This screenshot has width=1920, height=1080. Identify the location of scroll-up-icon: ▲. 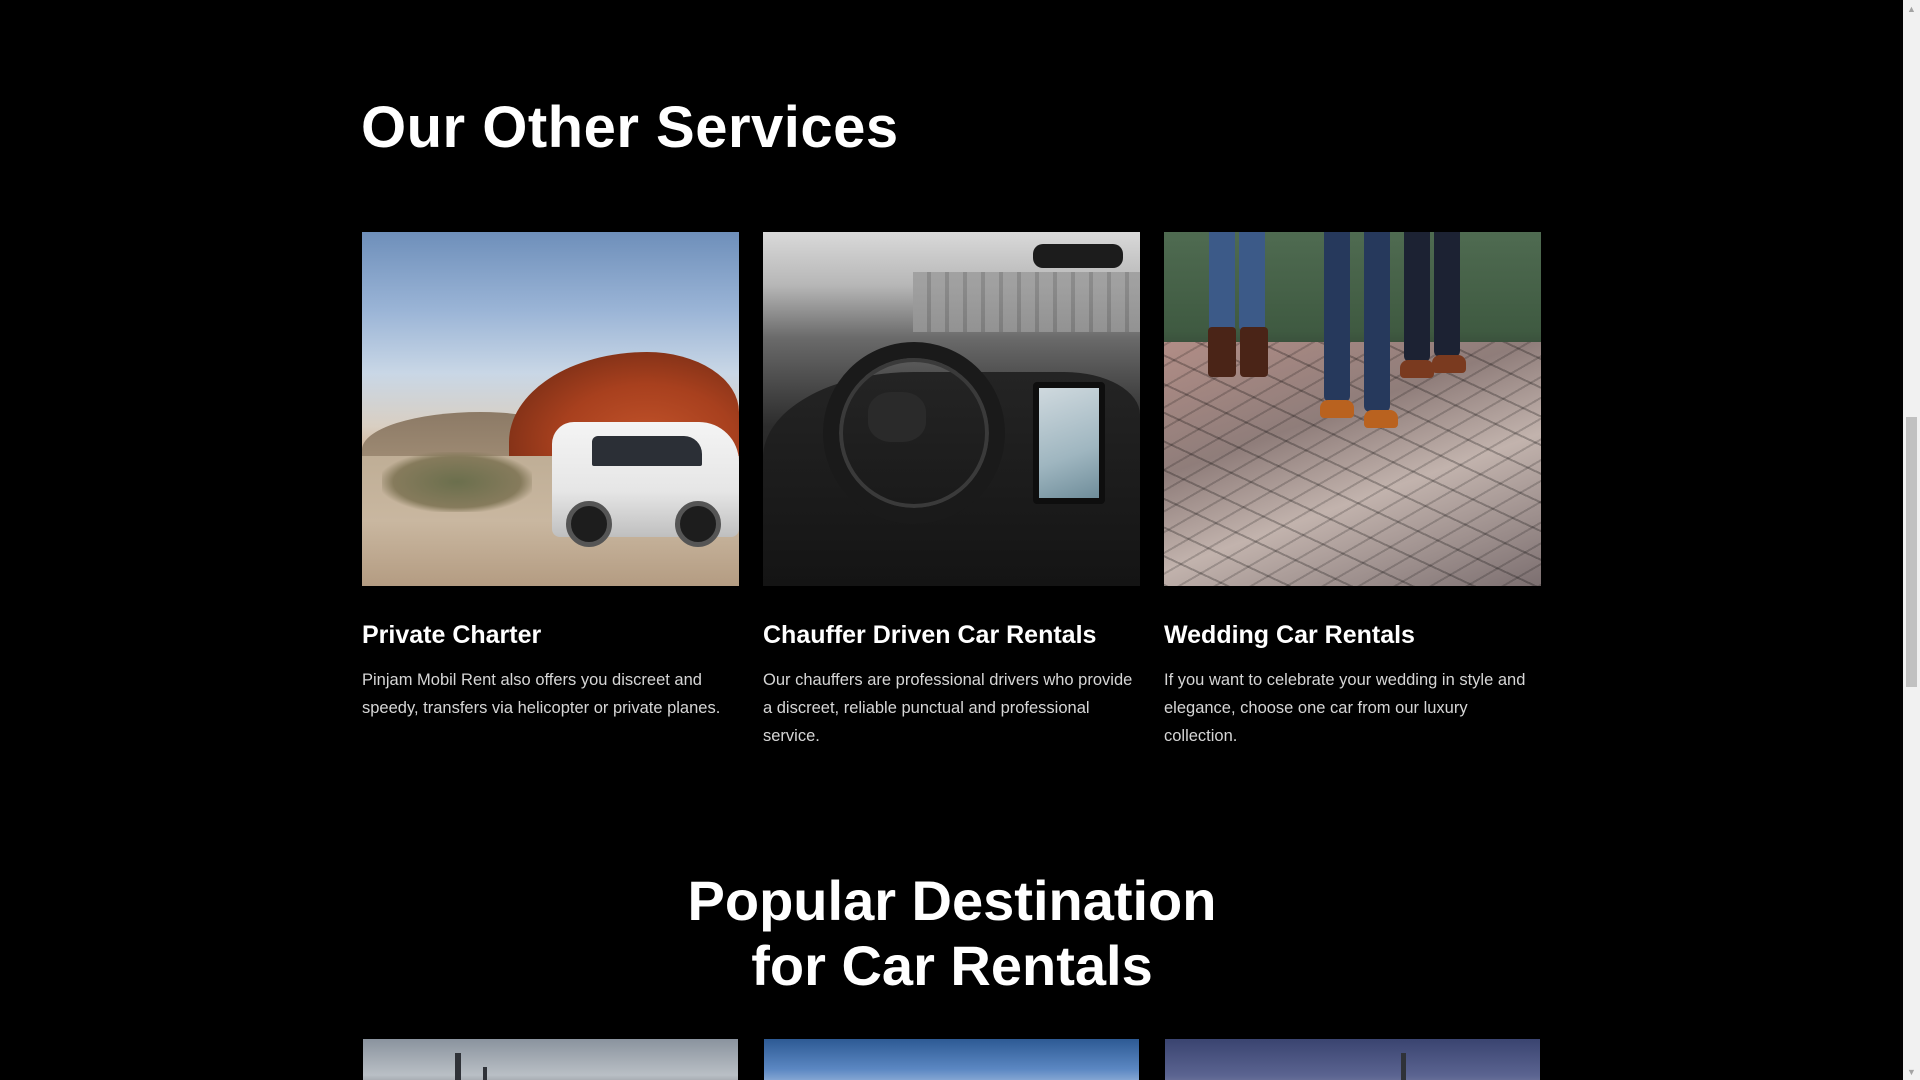
(1911, 8).